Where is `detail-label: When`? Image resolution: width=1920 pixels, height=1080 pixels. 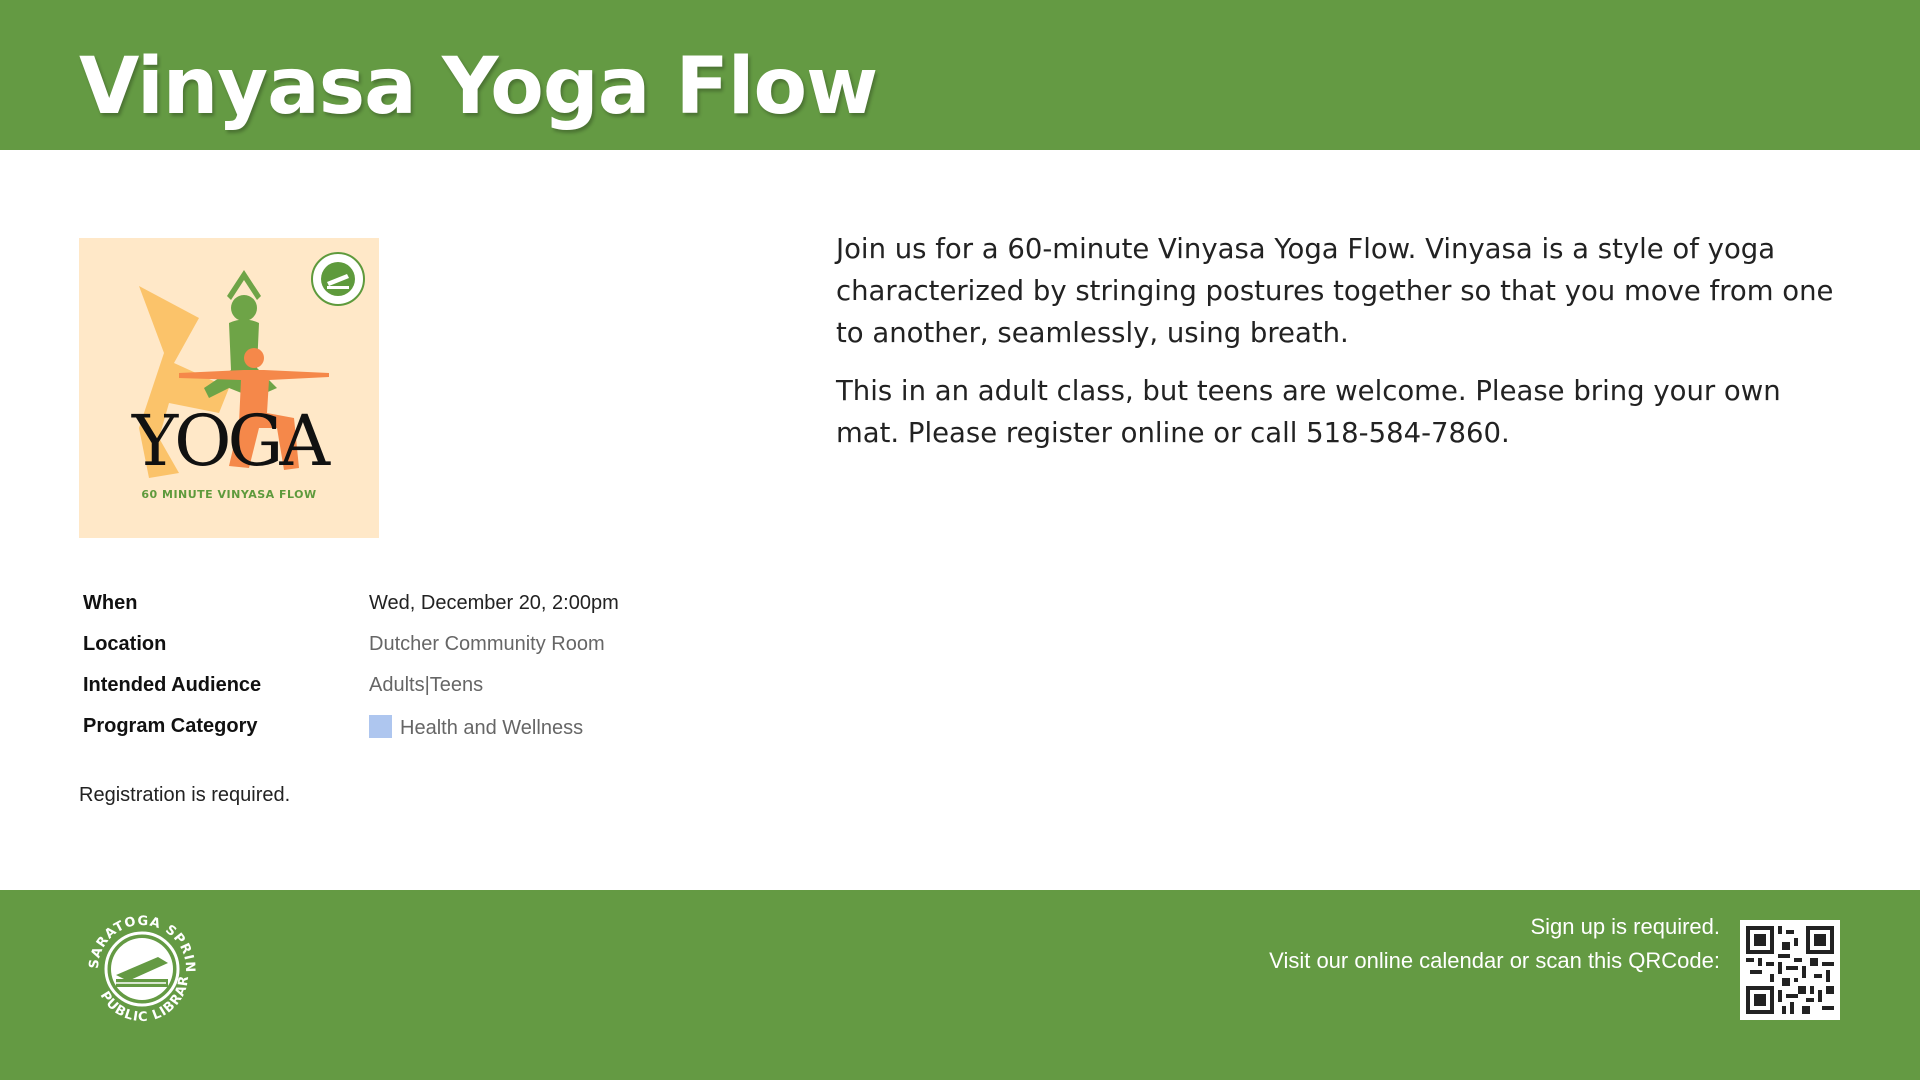
detail-label: When is located at coordinates (110, 603).